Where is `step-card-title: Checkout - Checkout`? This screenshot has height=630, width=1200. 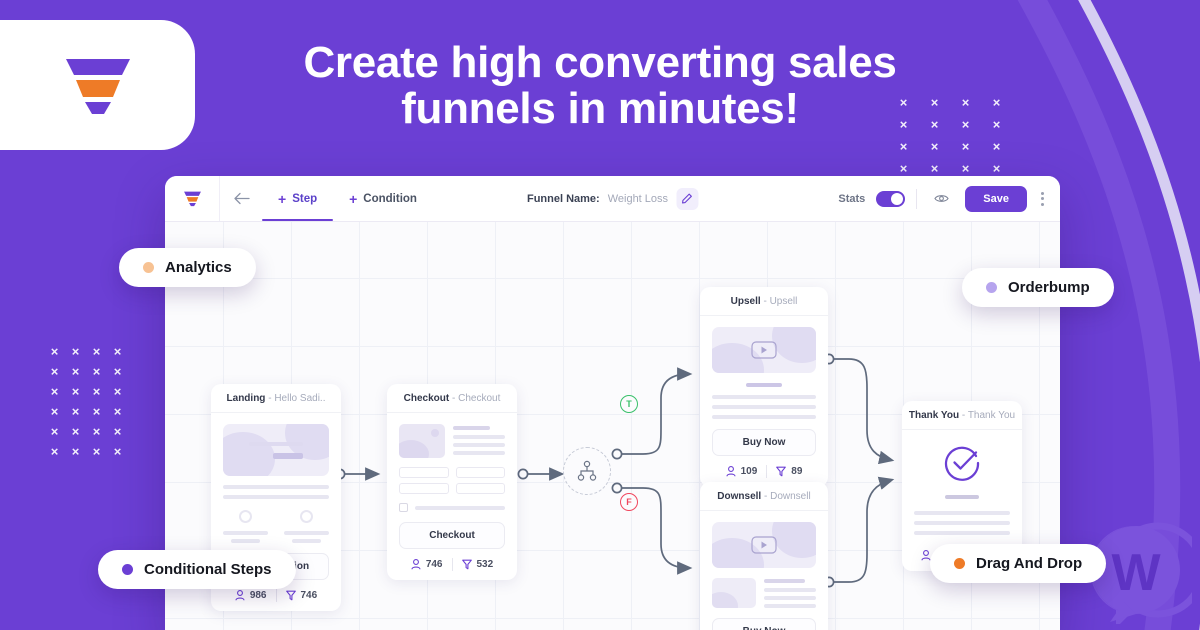 step-card-title: Checkout - Checkout is located at coordinates (452, 398).